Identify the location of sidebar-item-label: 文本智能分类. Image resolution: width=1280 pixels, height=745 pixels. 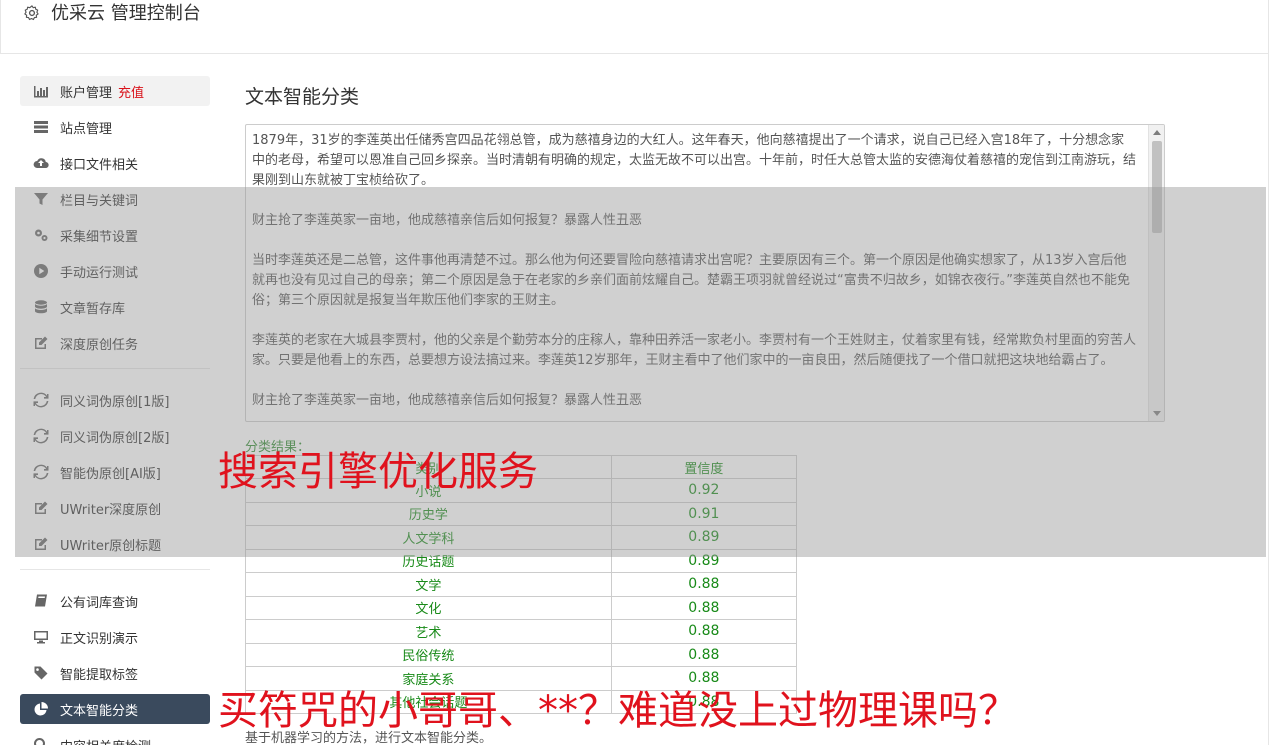
(99, 711).